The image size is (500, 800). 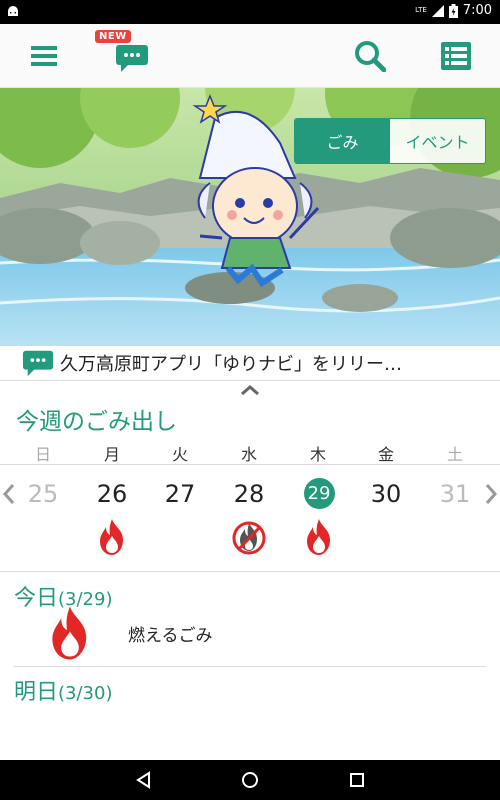 I want to click on tab-garbage: ごみ, so click(x=342, y=141).